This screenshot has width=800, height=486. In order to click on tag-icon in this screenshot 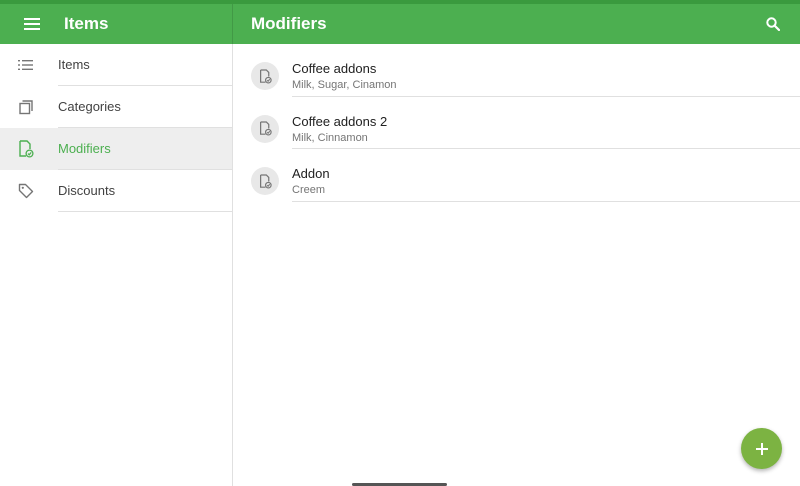, I will do `click(26, 191)`.